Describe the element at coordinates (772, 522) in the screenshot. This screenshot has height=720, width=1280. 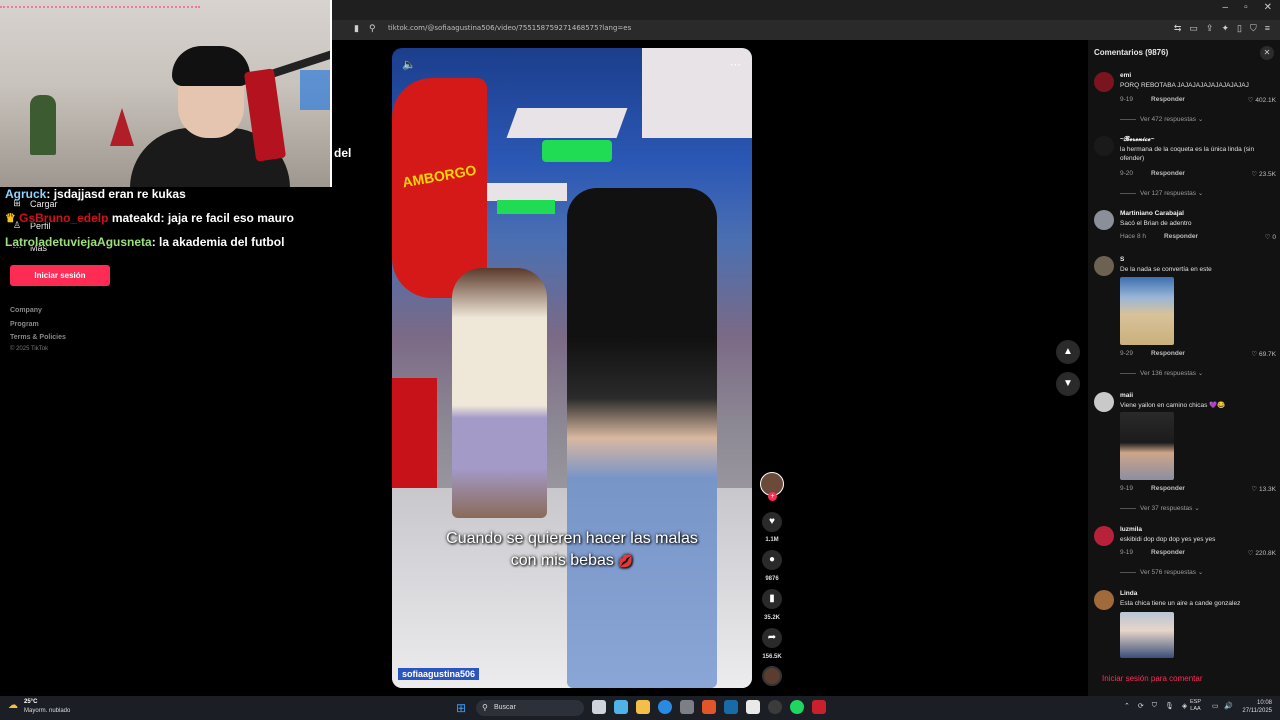
I see `like-icon: ♥` at that location.